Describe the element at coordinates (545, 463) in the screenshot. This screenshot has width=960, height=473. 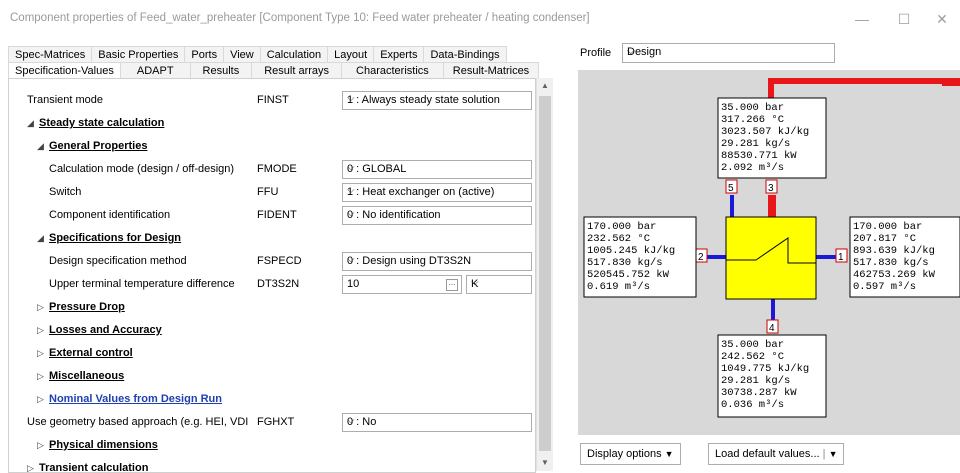
I see `scroll-down-icon: ▼` at that location.